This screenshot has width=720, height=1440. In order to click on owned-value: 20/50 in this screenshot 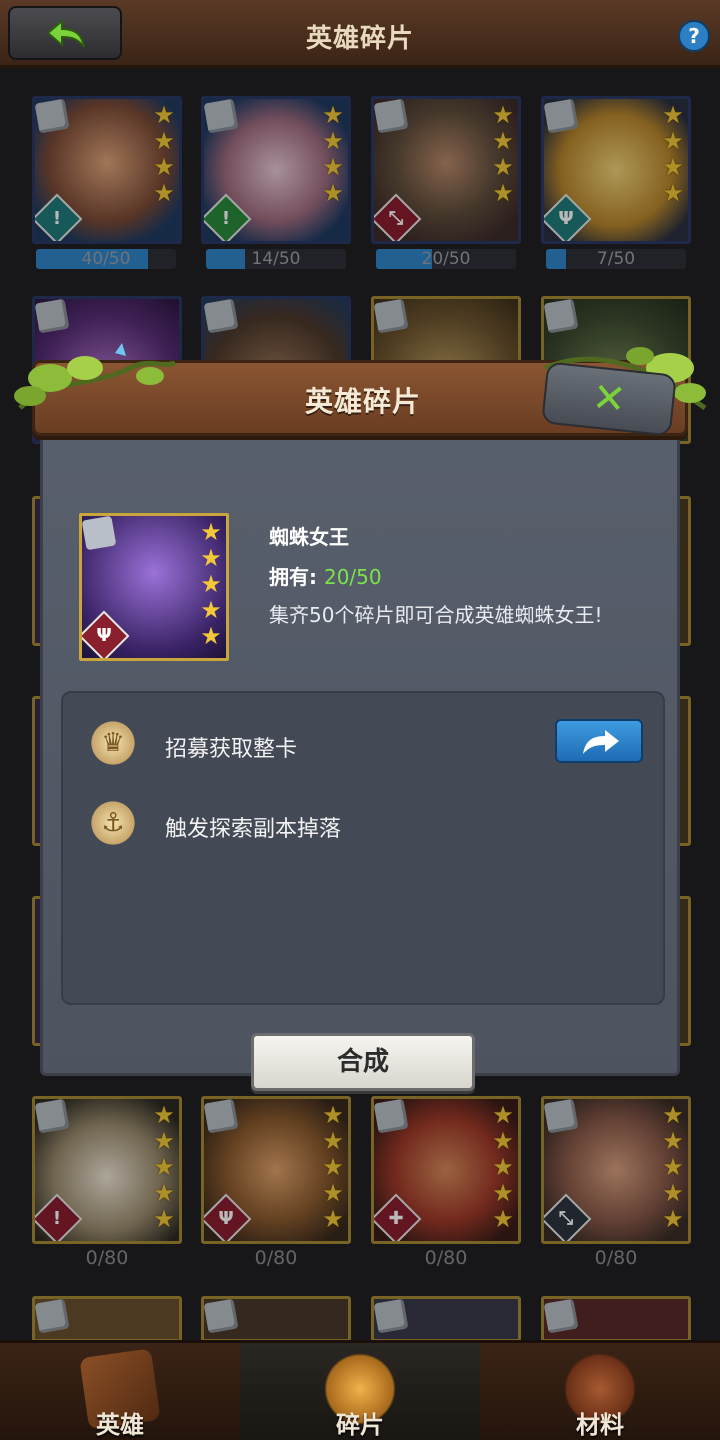, I will do `click(352, 577)`.